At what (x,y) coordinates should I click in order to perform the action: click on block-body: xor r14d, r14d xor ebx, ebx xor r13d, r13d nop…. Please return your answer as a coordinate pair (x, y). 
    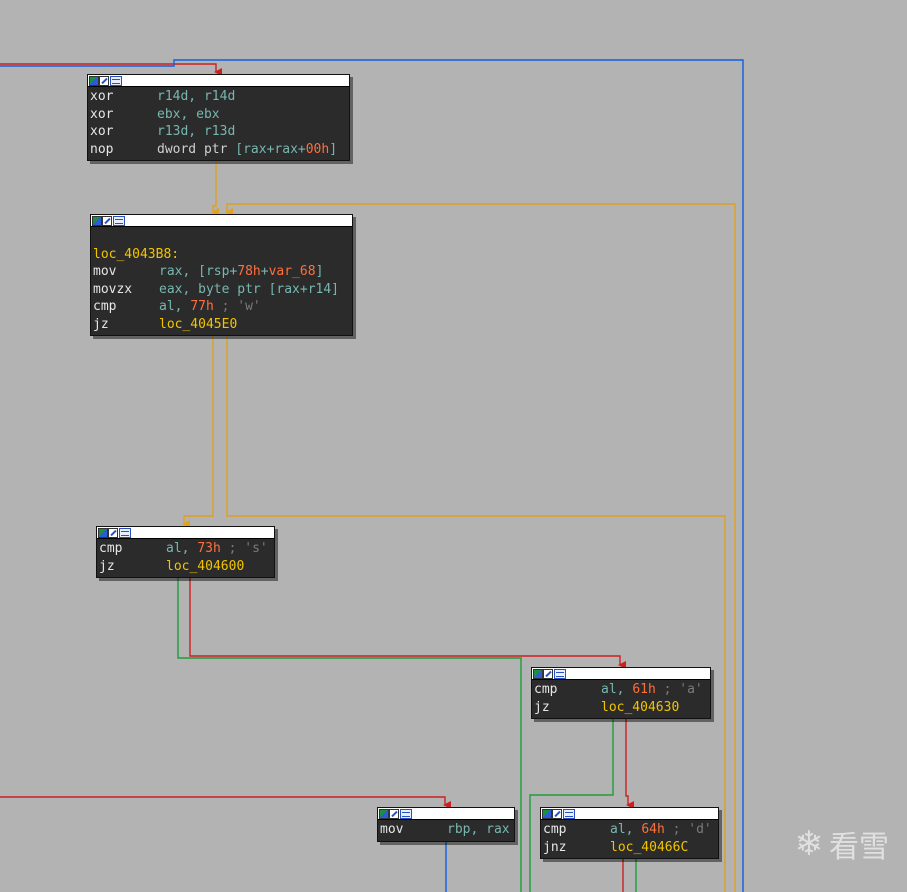
    Looking at the image, I should click on (218, 123).